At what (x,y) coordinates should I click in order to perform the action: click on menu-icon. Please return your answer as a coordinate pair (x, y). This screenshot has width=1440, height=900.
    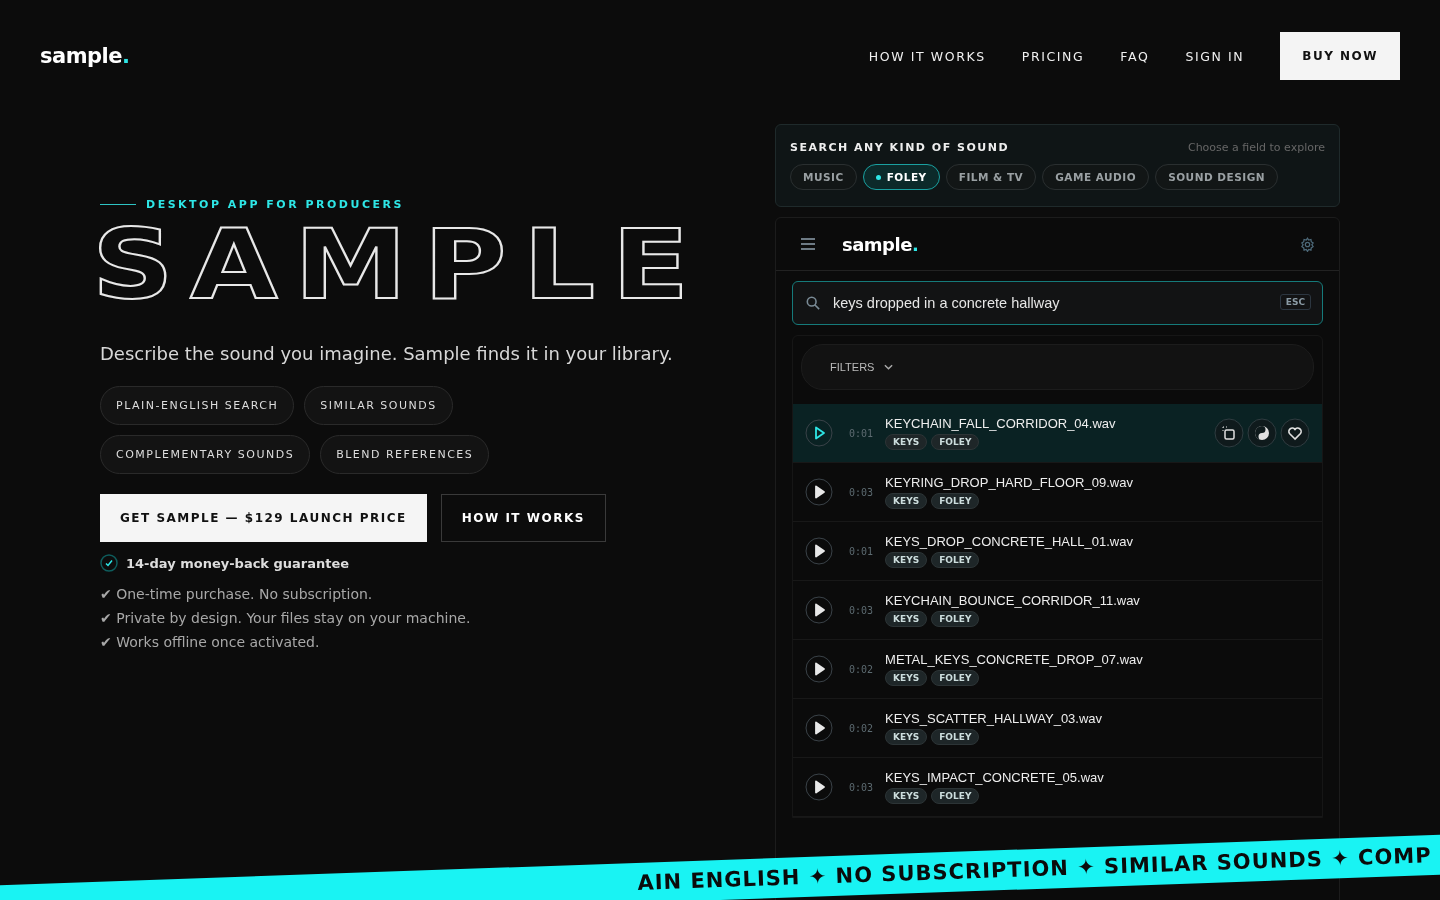
    Looking at the image, I should click on (808, 244).